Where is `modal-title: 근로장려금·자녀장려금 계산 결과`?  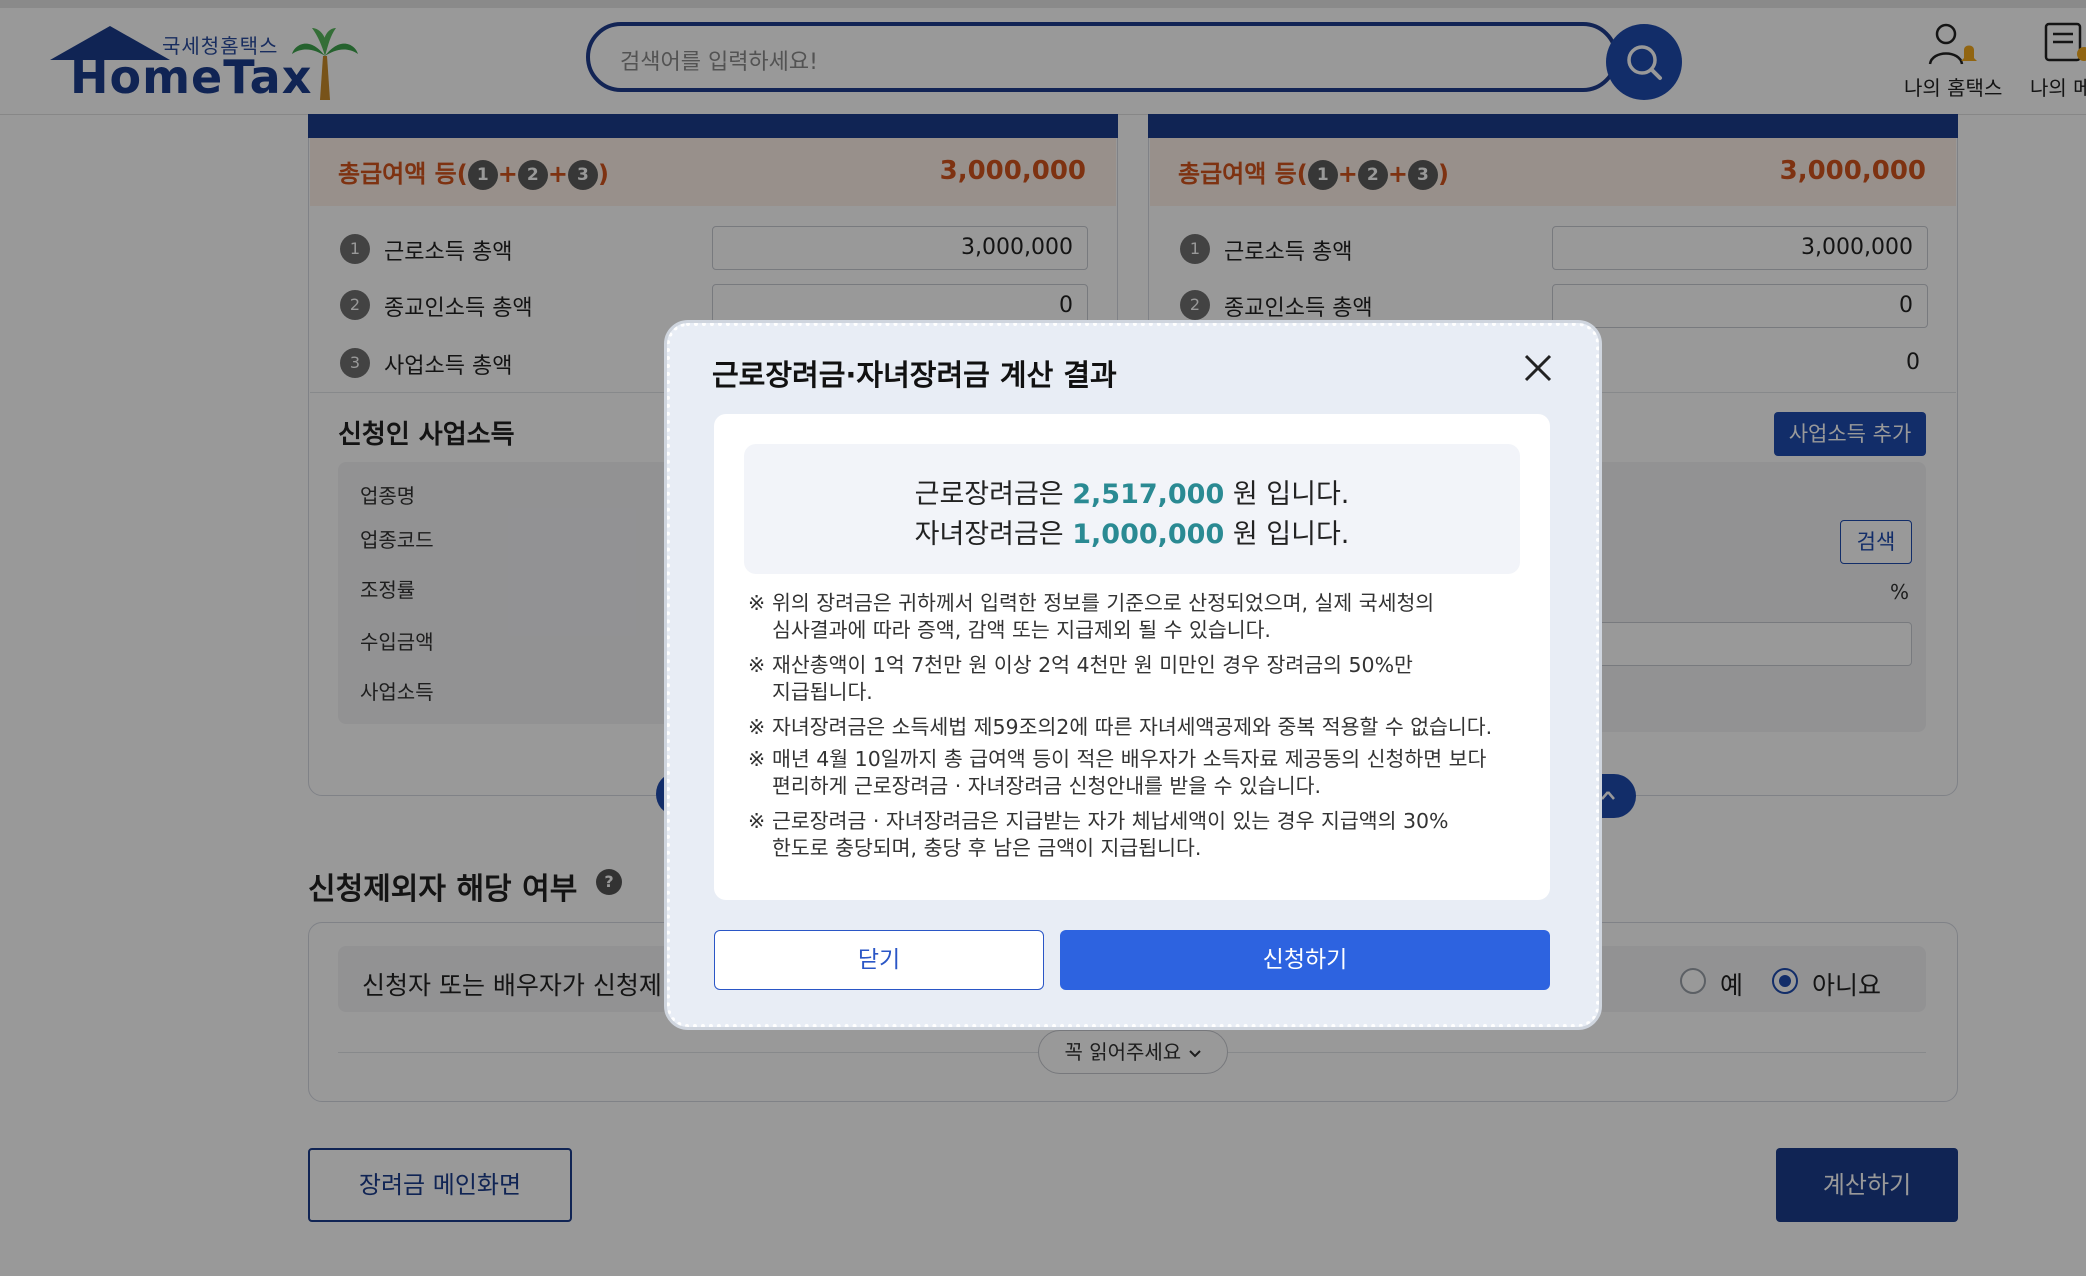
modal-title: 근로장려금·자녀장려금 계산 결과 is located at coordinates (914, 375).